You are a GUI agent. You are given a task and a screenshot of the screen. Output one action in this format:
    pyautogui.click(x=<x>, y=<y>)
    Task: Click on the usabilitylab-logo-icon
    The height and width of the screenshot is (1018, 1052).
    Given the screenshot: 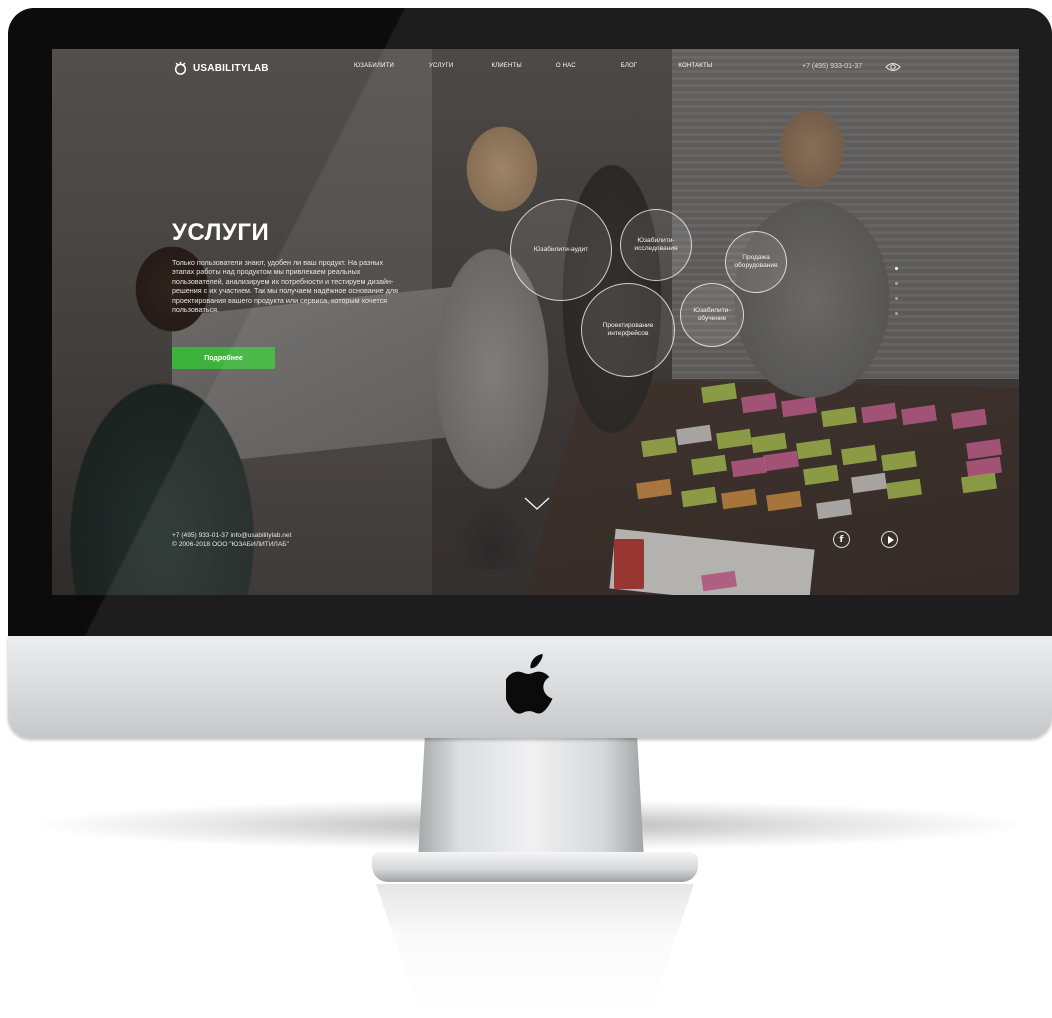 What is the action you would take?
    pyautogui.click(x=180, y=68)
    